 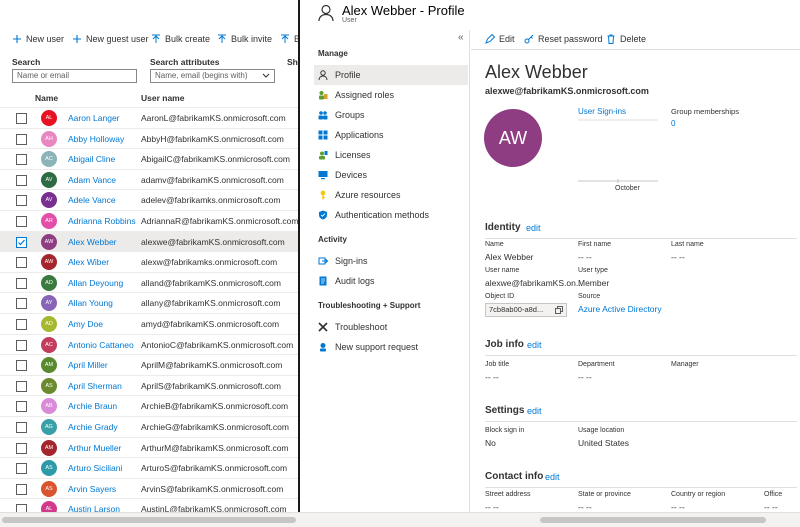 I want to click on user-name-link: Allan Deyoung, so click(x=95, y=283).